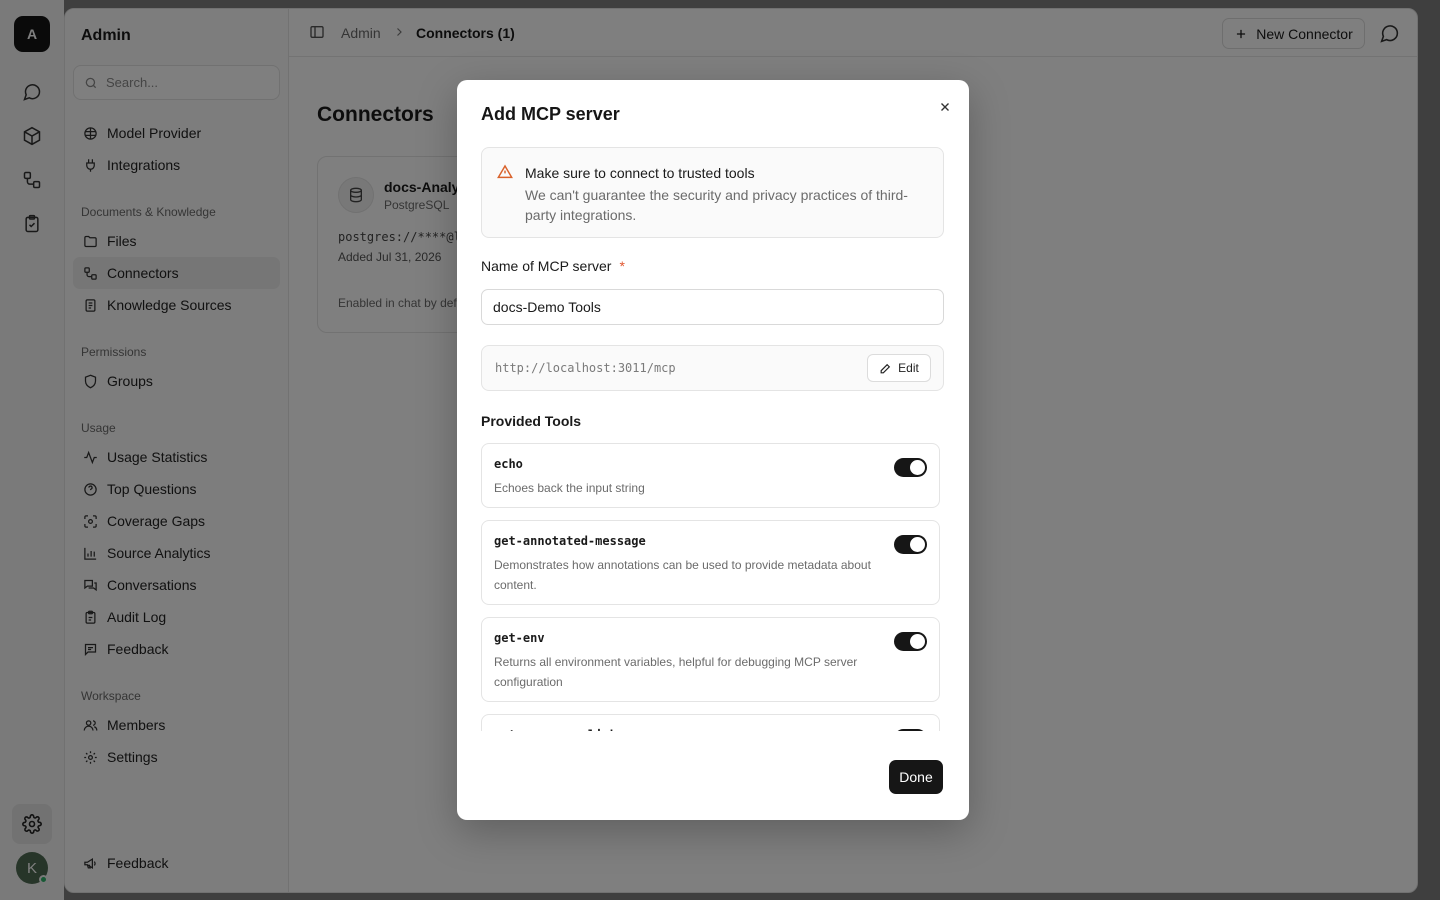 This screenshot has height=900, width=1440. What do you see at coordinates (945, 107) in the screenshot?
I see `close-icon` at bounding box center [945, 107].